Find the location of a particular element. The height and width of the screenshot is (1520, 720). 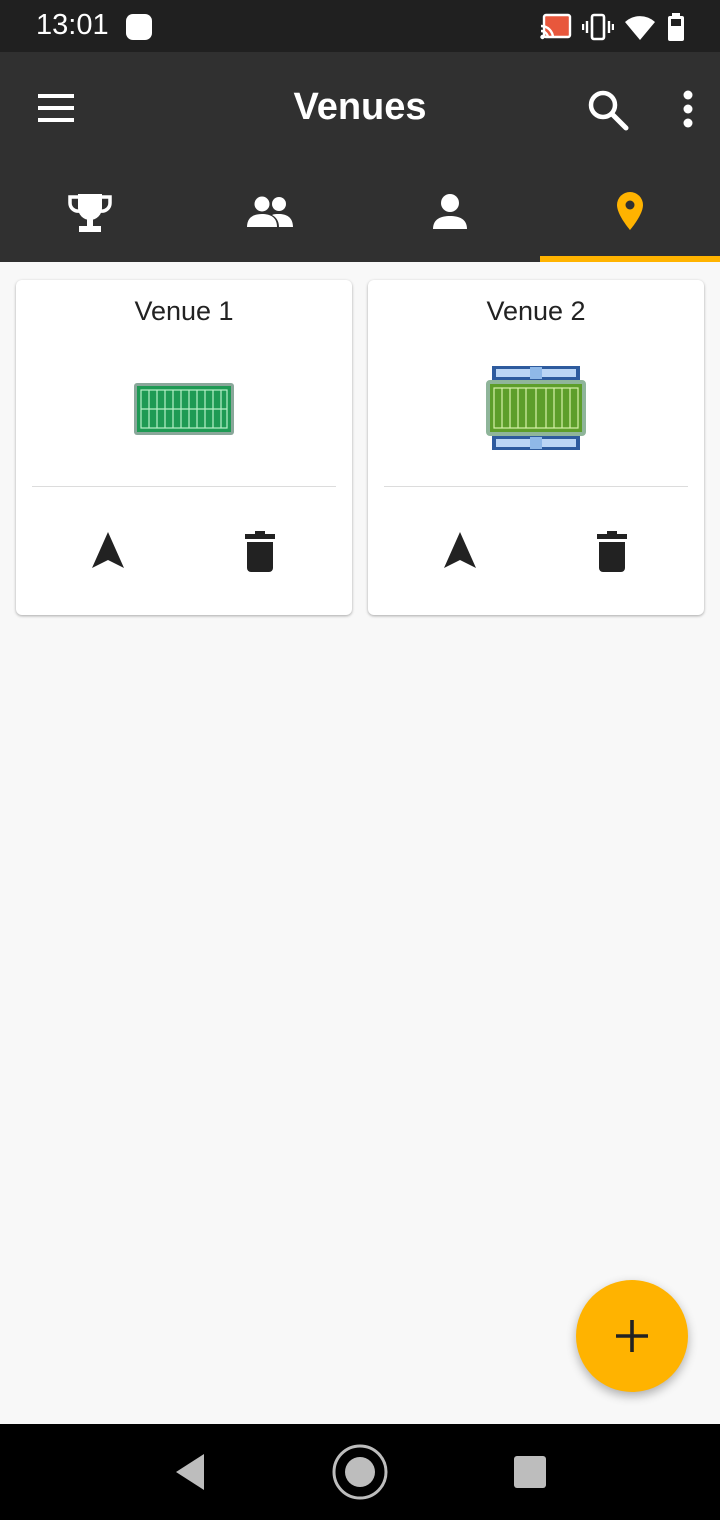

plus-icon is located at coordinates (632, 1336).